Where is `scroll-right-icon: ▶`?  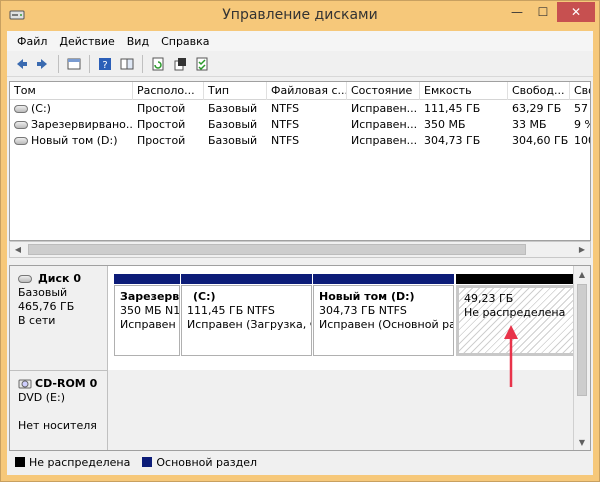
scroll-right-icon: ▶ is located at coordinates (582, 249).